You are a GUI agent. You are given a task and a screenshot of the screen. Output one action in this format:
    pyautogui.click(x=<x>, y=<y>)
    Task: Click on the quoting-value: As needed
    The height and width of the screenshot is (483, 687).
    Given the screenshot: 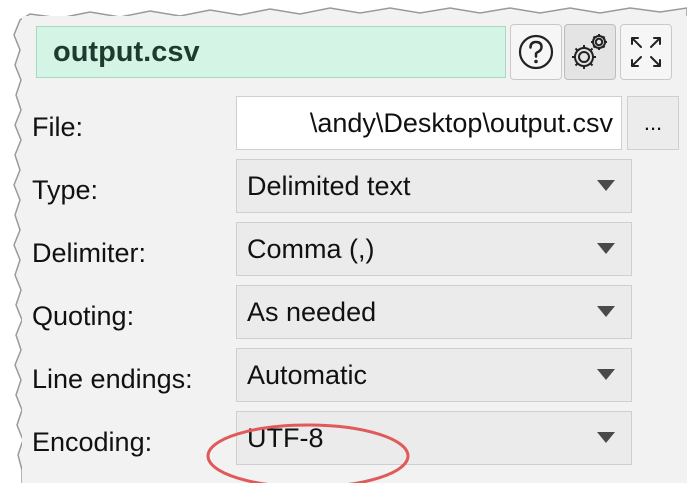 What is the action you would take?
    pyautogui.click(x=312, y=311)
    